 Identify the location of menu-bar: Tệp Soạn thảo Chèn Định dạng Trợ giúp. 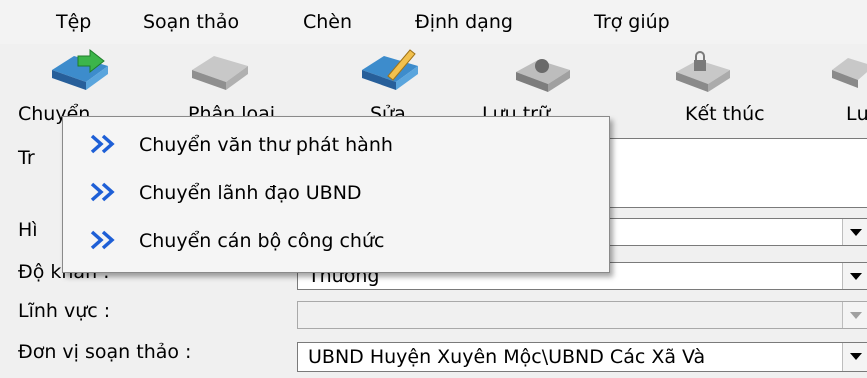
(433, 22).